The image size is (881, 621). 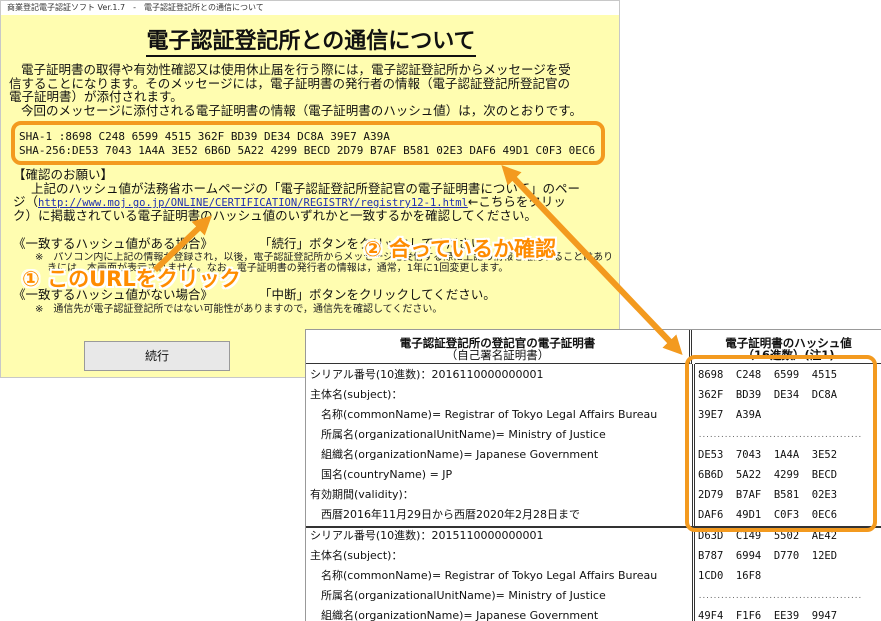 What do you see at coordinates (499, 347) in the screenshot?
I see `table-header-certificate: 電子認証登記所の登記官の電子証明書 （自己署名証明書）` at bounding box center [499, 347].